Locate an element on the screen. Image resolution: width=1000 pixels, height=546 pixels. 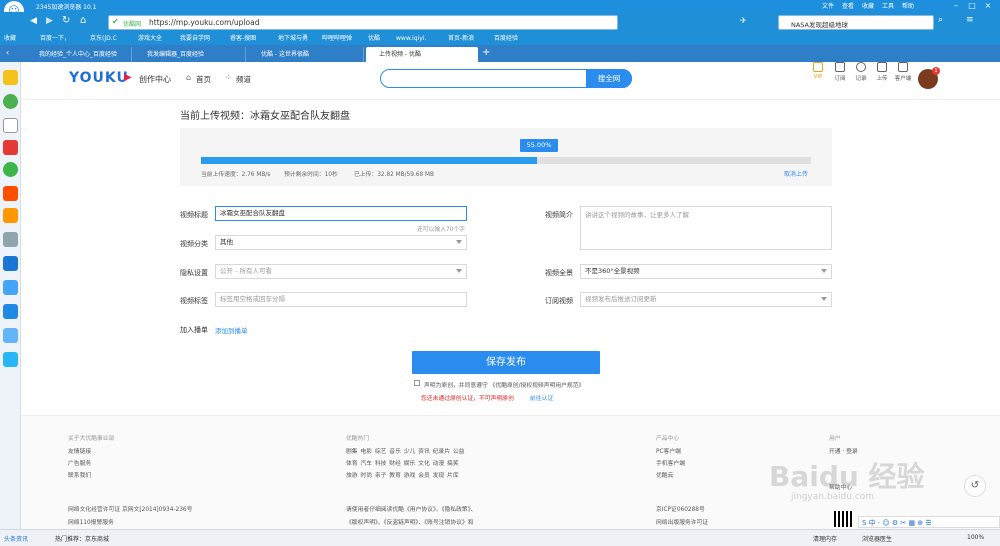
search-icon: ⌕ is located at coordinates (940, 20).